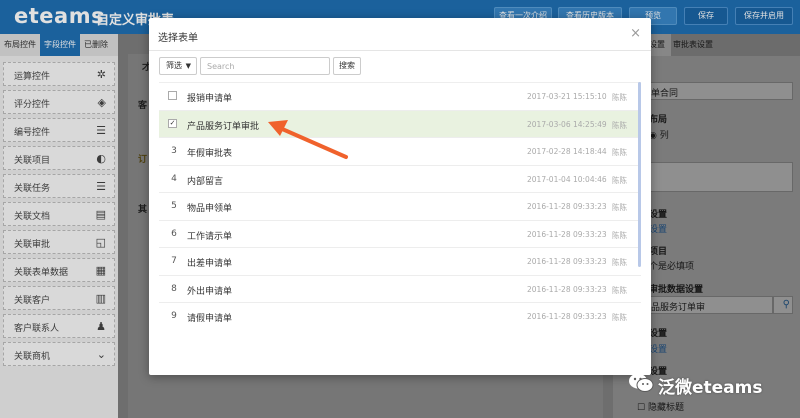 This screenshot has height=418, width=800. Describe the element at coordinates (639, 174) in the screenshot. I see `list-scrollbar` at that location.